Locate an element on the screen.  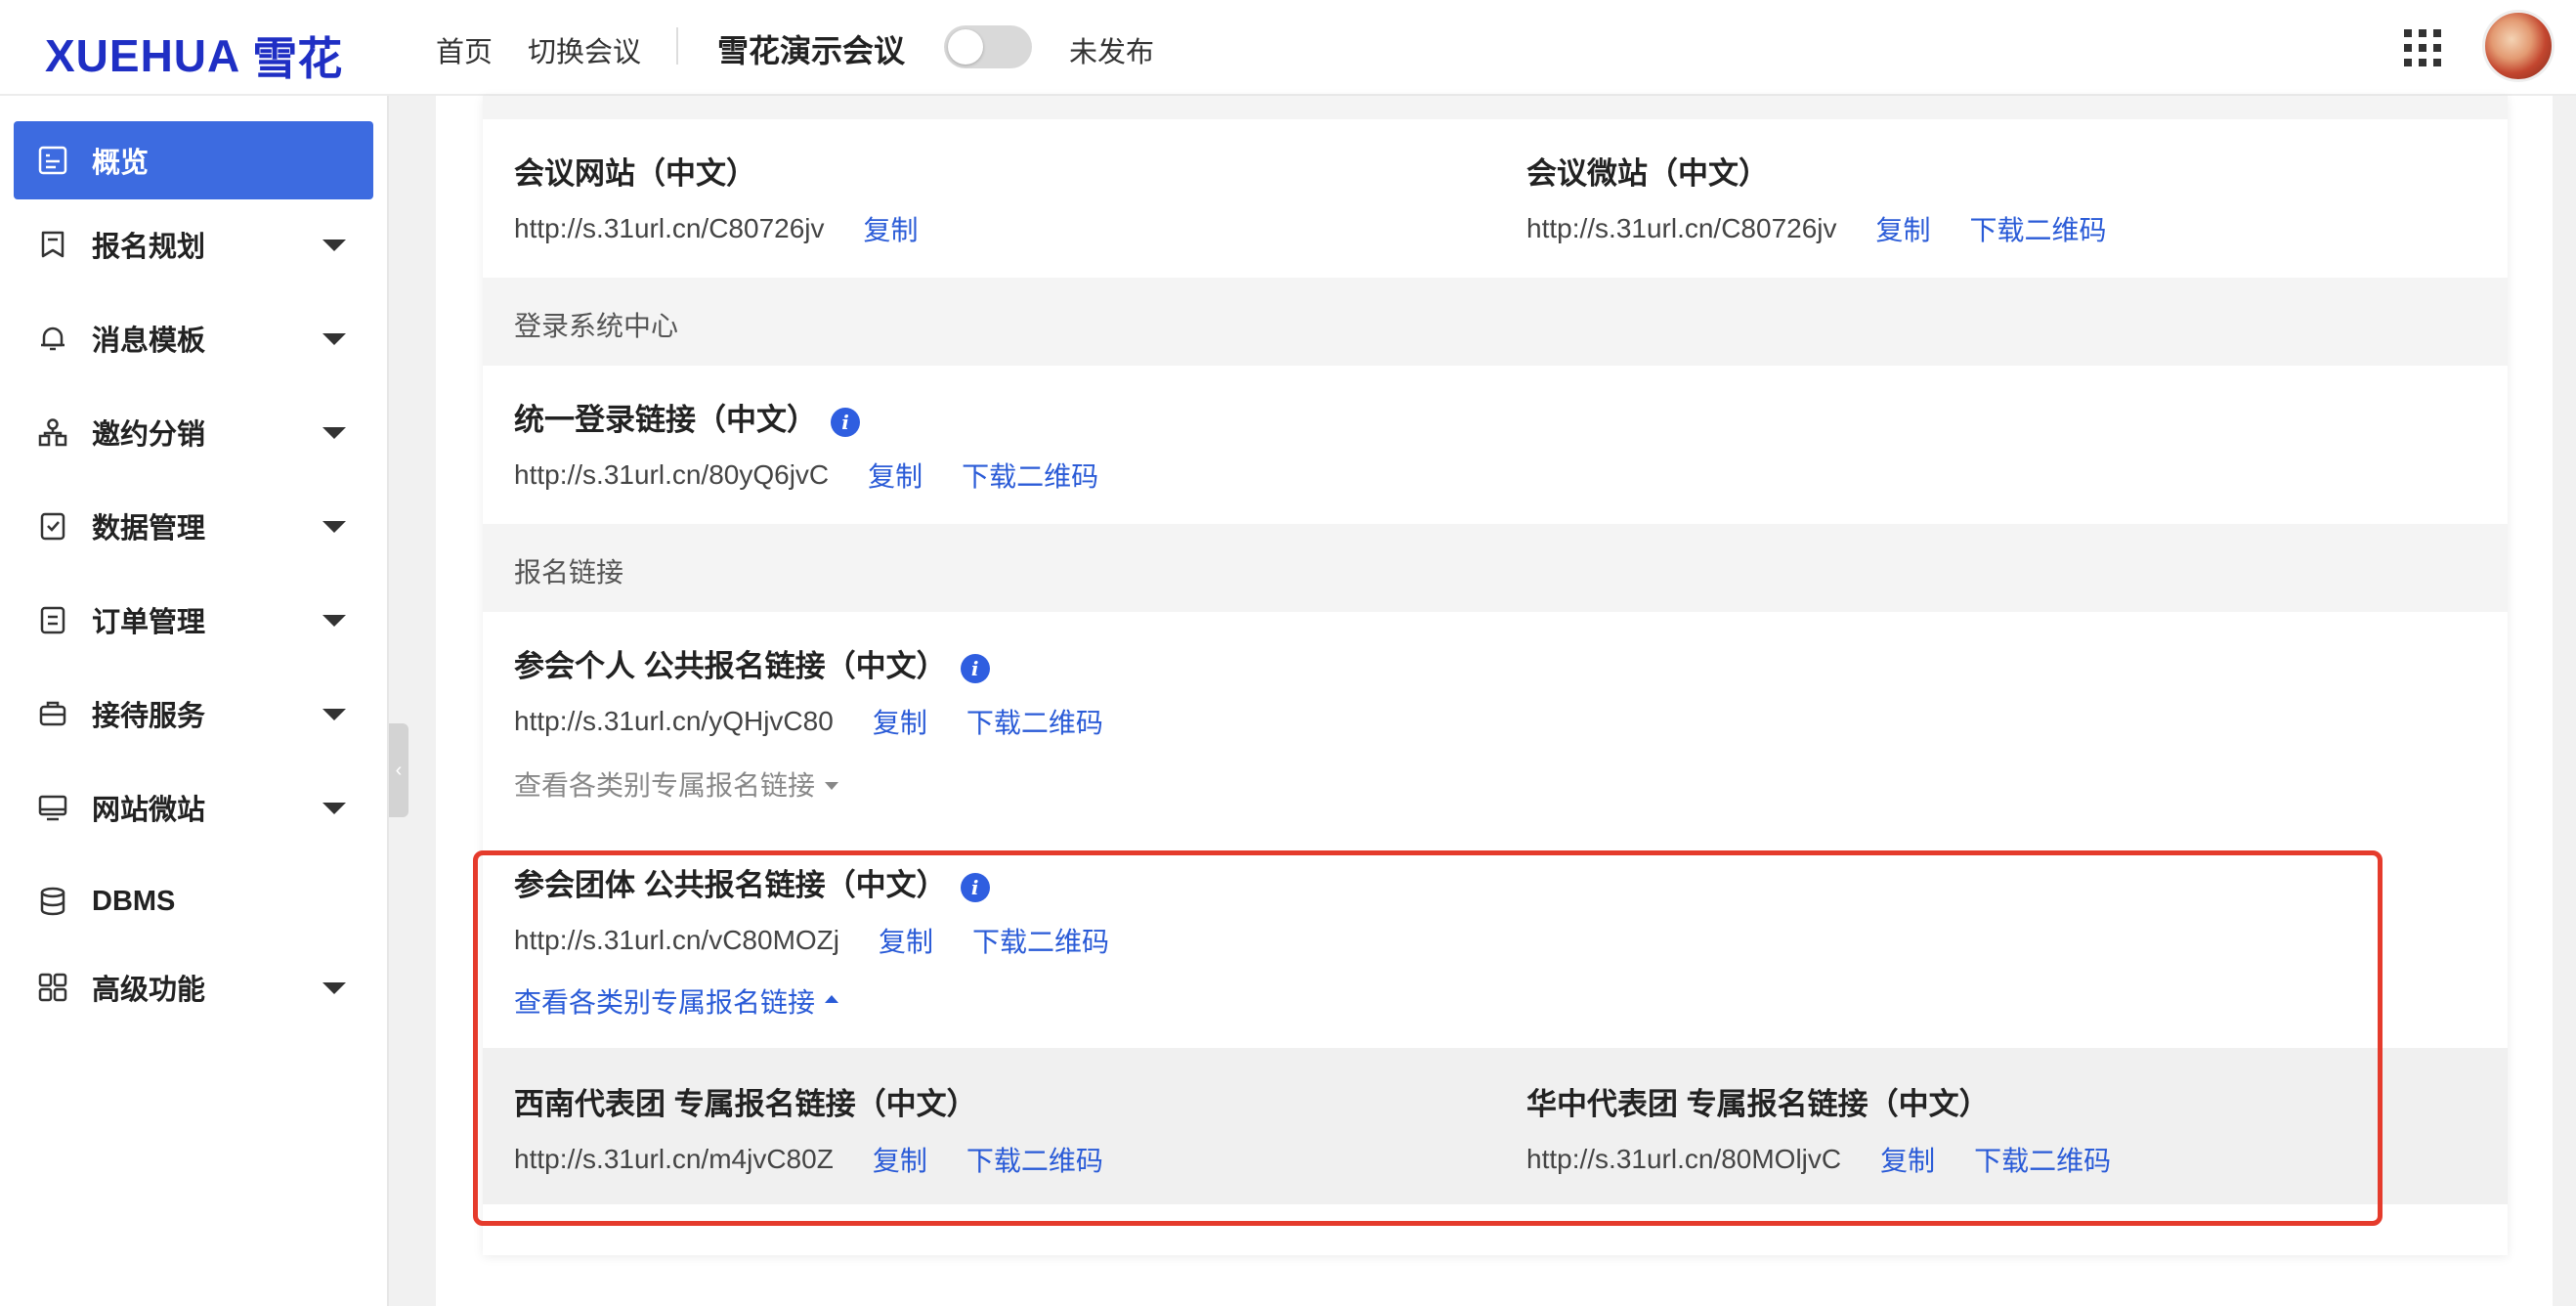
sidebar-item-reception-service: 接待服务 is located at coordinates (194, 714).